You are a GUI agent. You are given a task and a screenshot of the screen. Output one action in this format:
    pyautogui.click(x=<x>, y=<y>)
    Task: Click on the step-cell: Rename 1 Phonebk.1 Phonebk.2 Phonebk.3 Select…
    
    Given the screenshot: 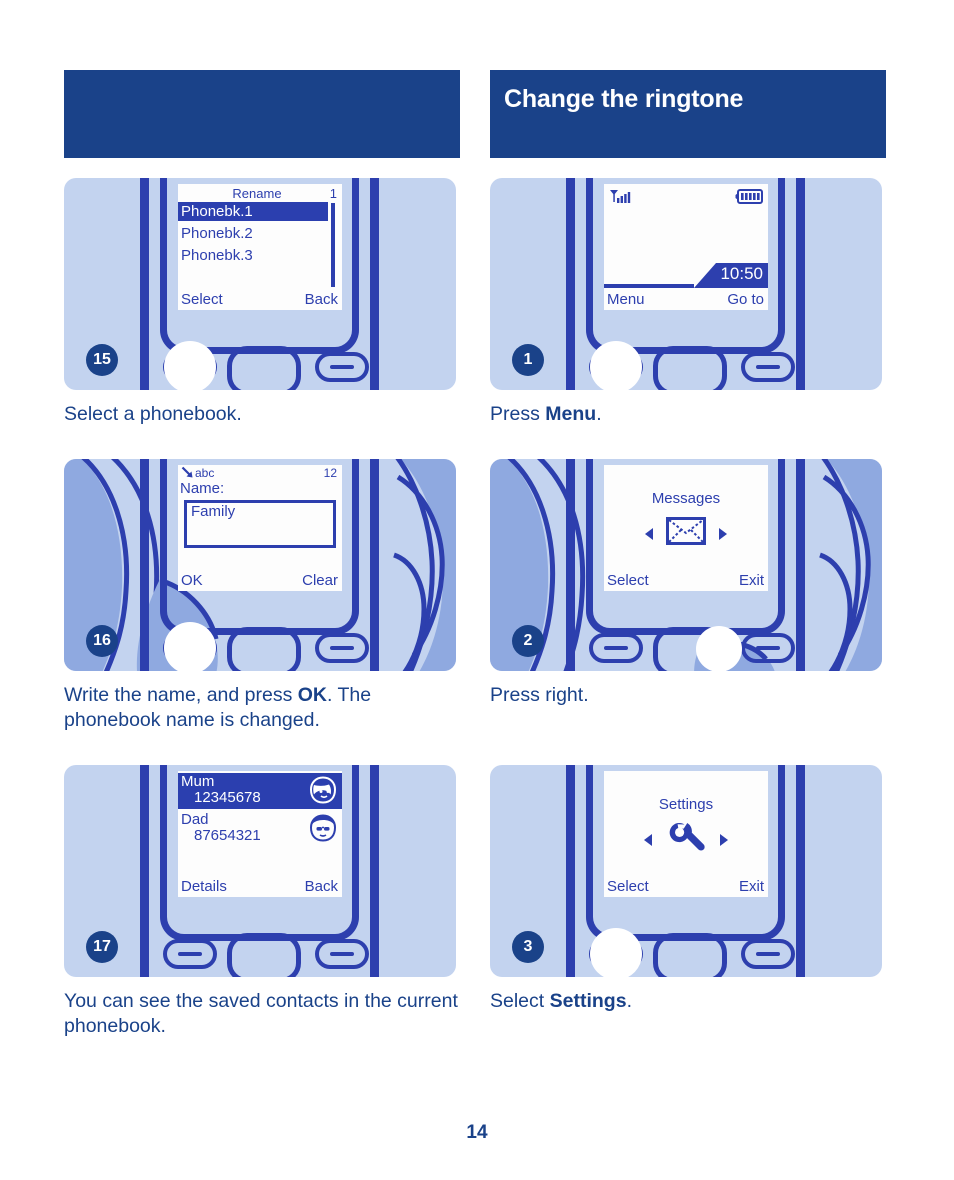 What is the action you would take?
    pyautogui.click(x=262, y=302)
    